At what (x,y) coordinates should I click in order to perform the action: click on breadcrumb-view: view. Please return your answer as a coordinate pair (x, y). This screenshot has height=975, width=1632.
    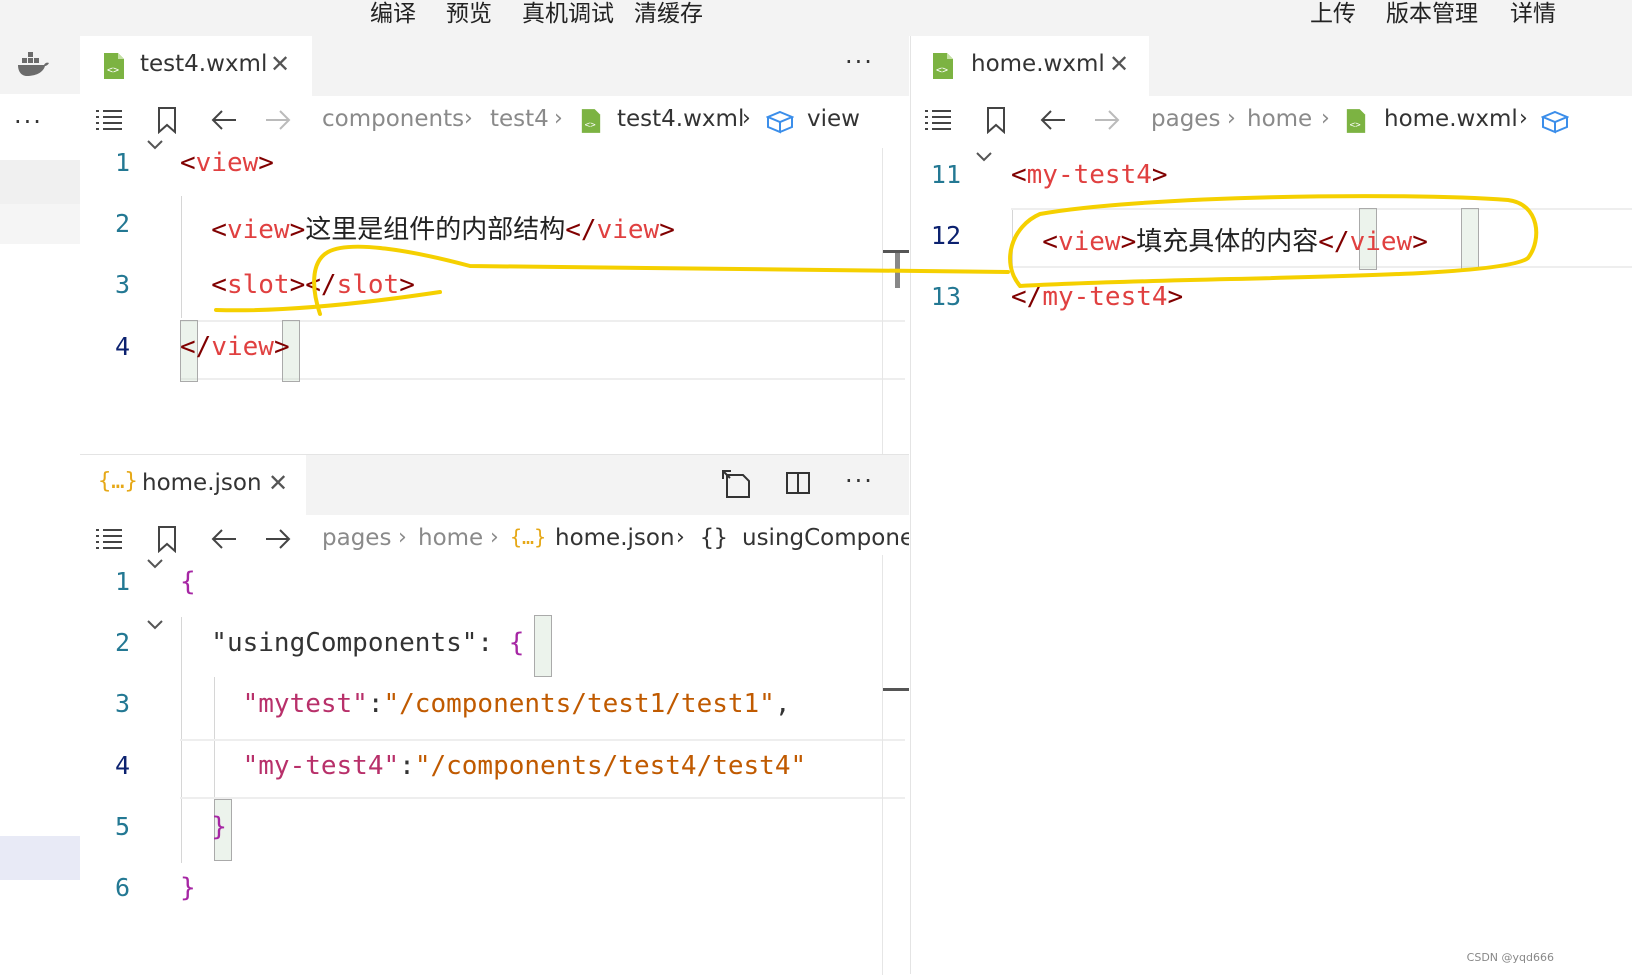
    Looking at the image, I should click on (833, 119).